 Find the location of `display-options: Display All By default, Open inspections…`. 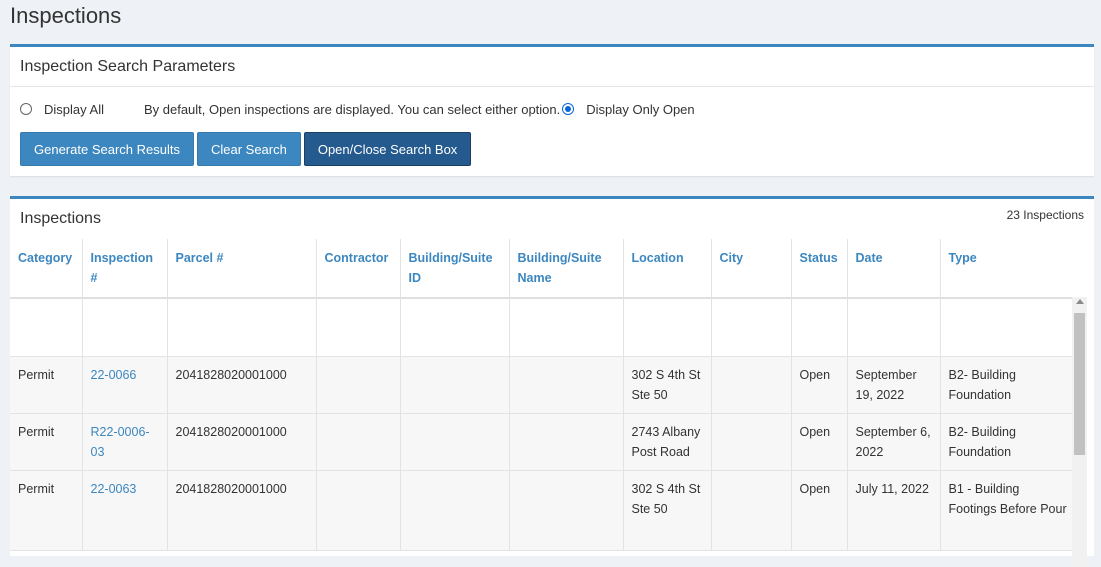

display-options: Display All By default, Open inspections… is located at coordinates (357, 109).